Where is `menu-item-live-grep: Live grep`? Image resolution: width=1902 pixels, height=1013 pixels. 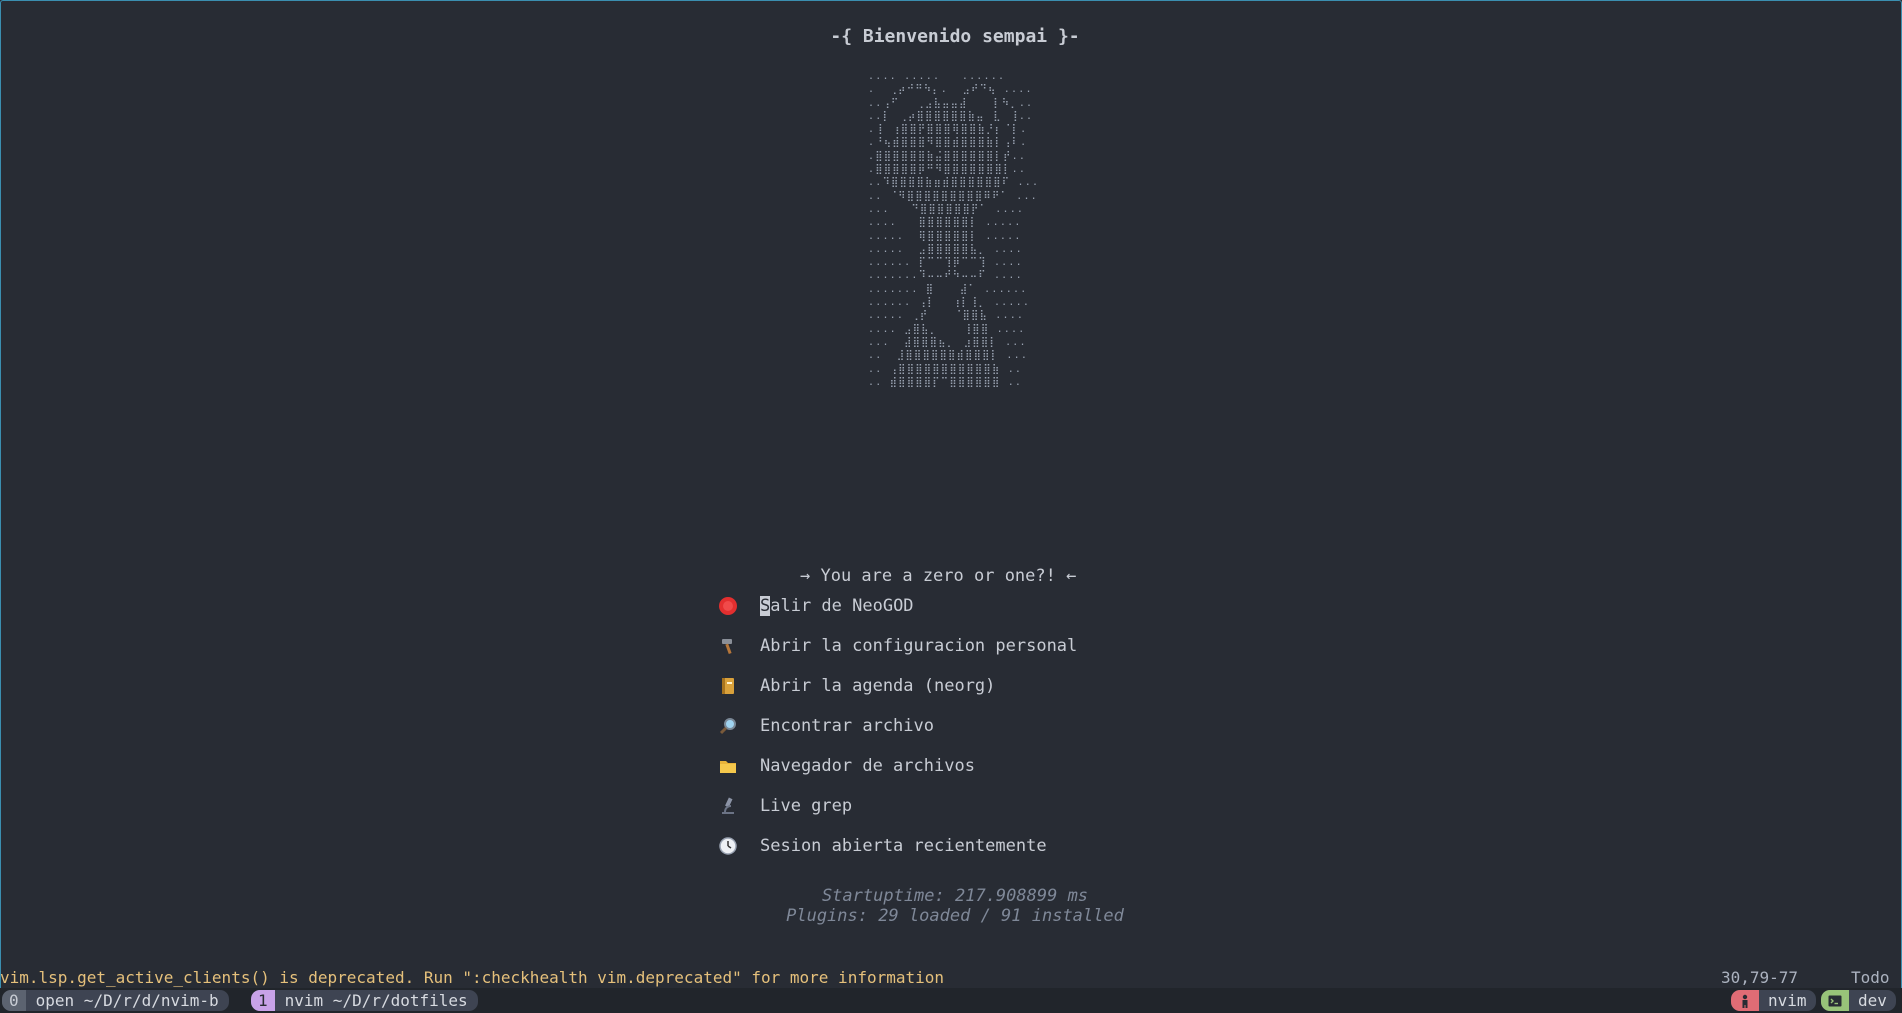
menu-item-live-grep: Live grep is located at coordinates (897, 806).